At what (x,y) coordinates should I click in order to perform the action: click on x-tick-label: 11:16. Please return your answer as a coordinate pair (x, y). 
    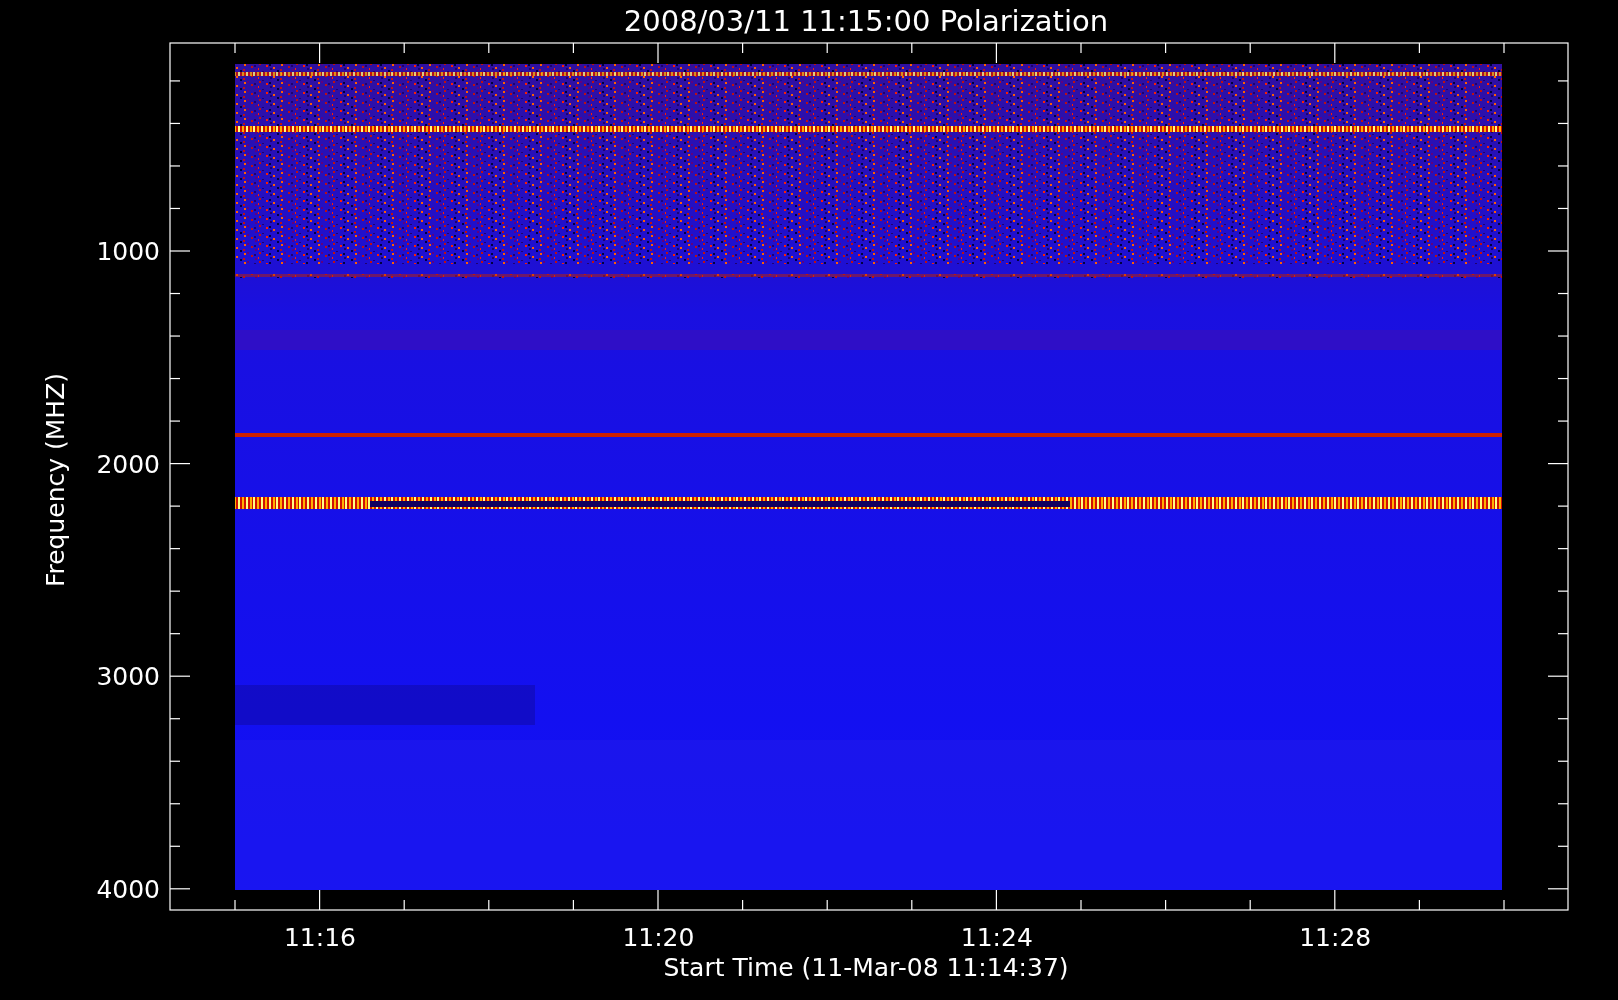
    Looking at the image, I should click on (320, 937).